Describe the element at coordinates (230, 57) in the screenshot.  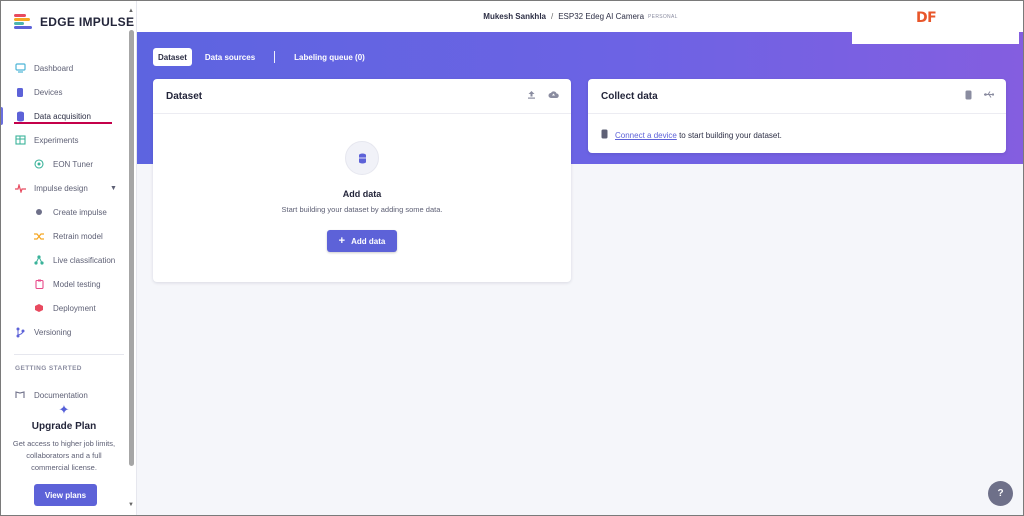
I see `tab-data-sources: Data sources` at that location.